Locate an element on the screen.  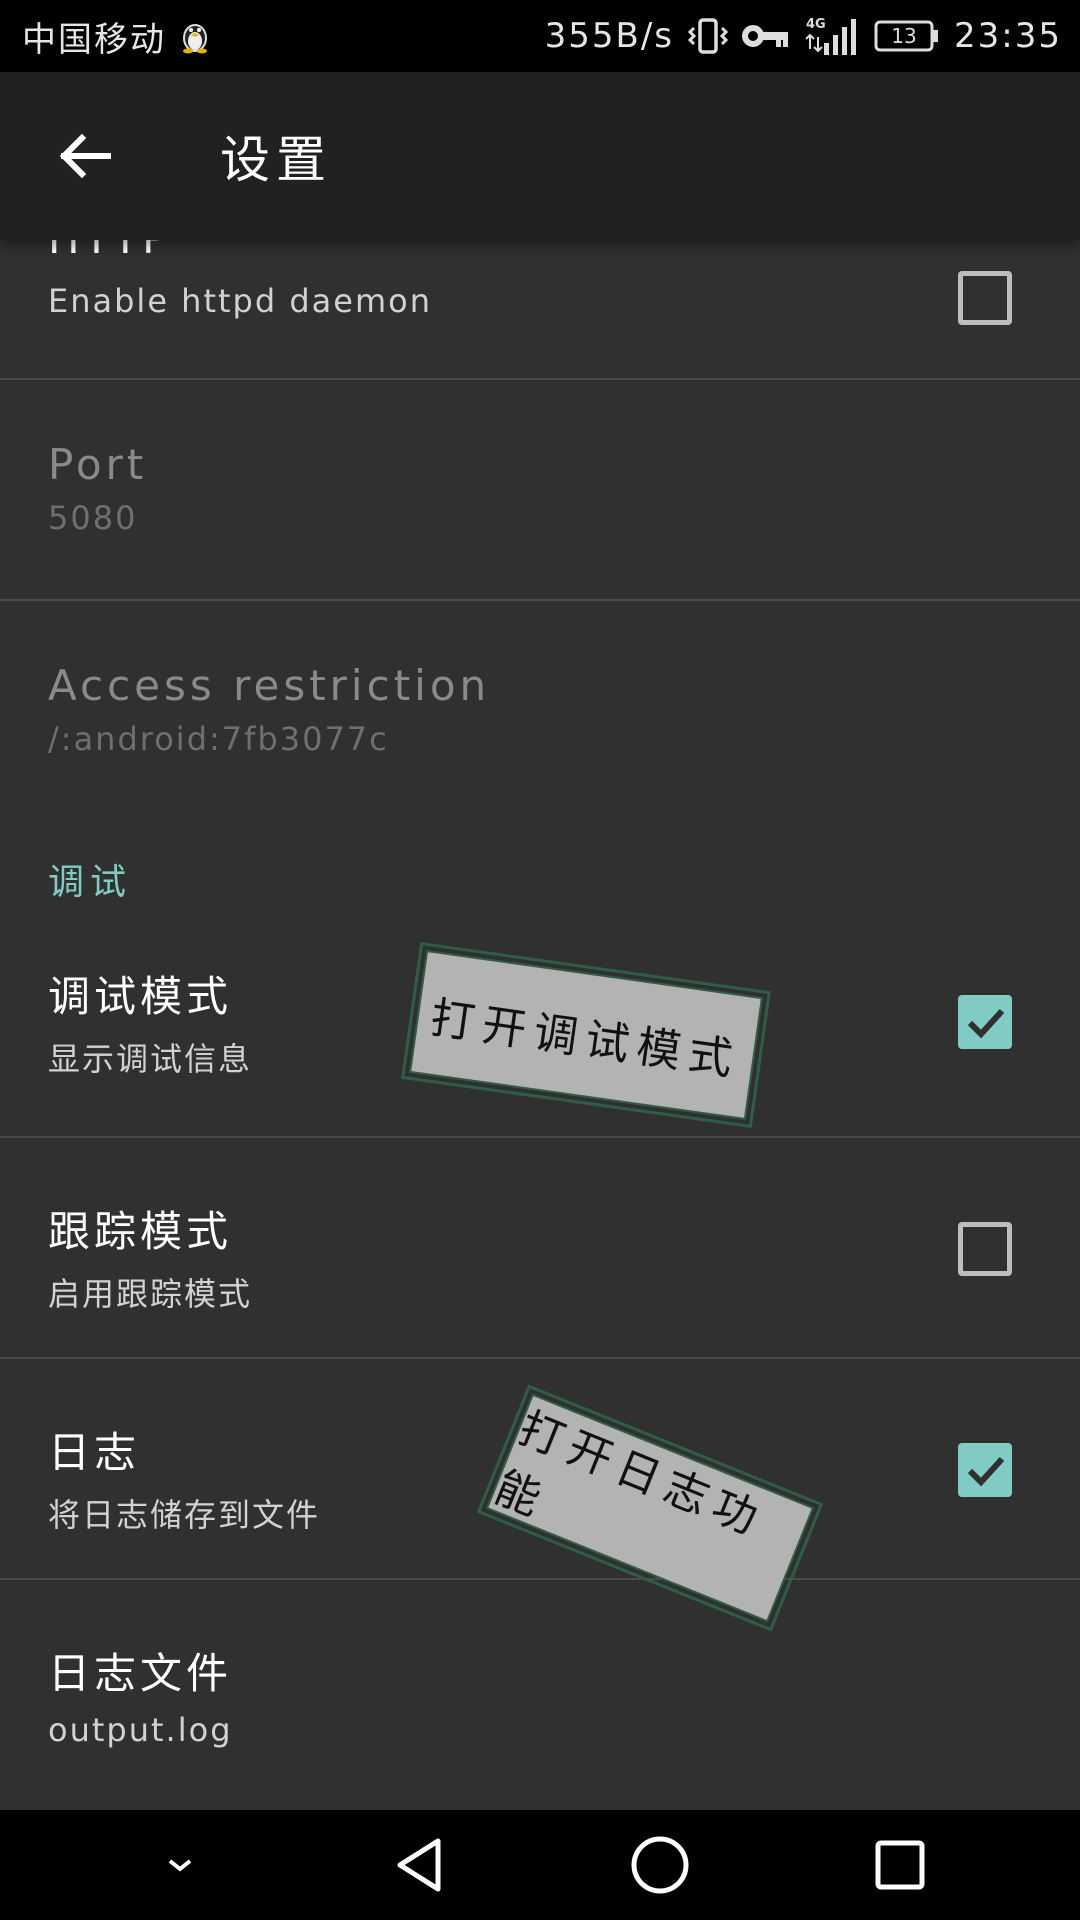
battery-icon: 13 is located at coordinates (907, 36).